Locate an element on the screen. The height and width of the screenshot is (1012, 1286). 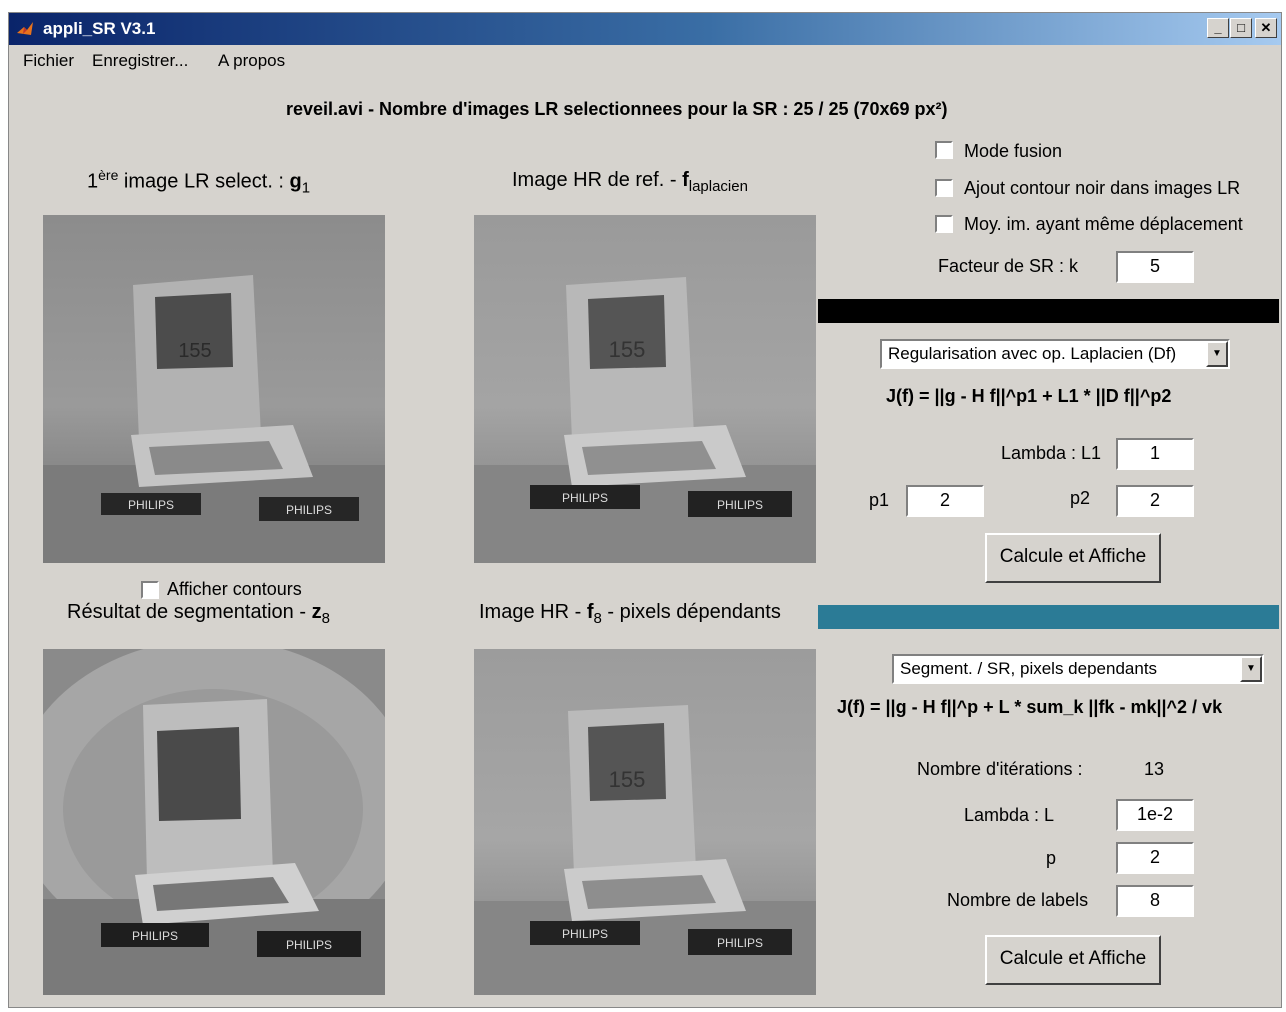
labels-count-input: 8 is located at coordinates (1155, 901).